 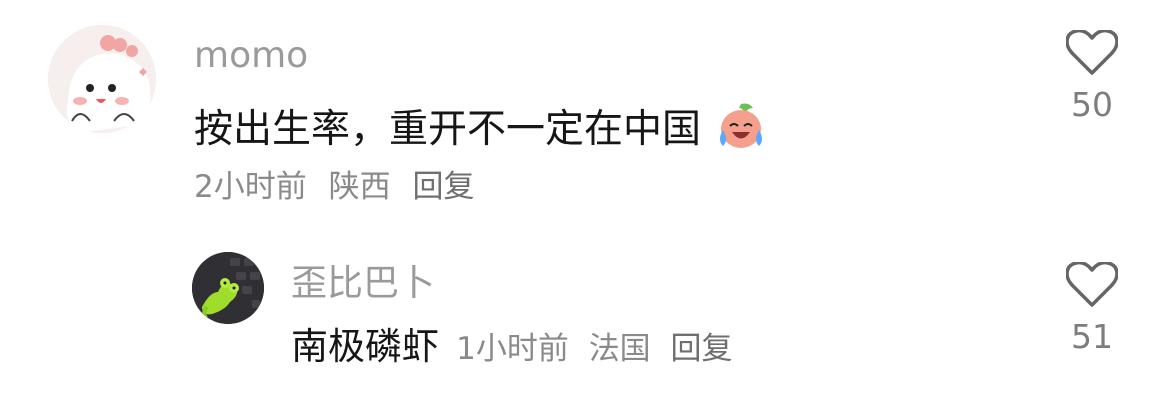 I want to click on like-count: 50, so click(x=1092, y=104).